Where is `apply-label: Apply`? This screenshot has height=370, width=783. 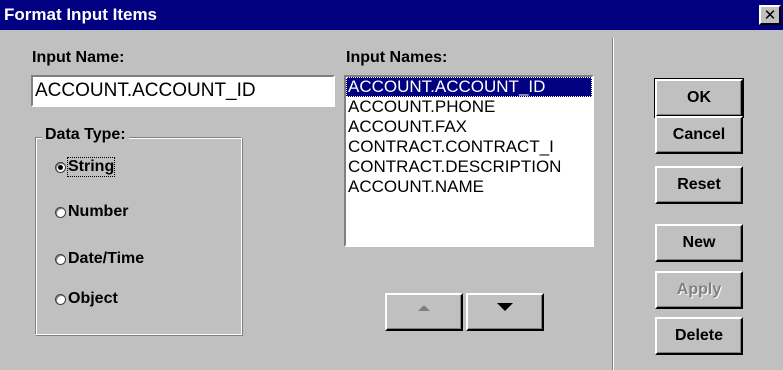
apply-label: Apply is located at coordinates (699, 289).